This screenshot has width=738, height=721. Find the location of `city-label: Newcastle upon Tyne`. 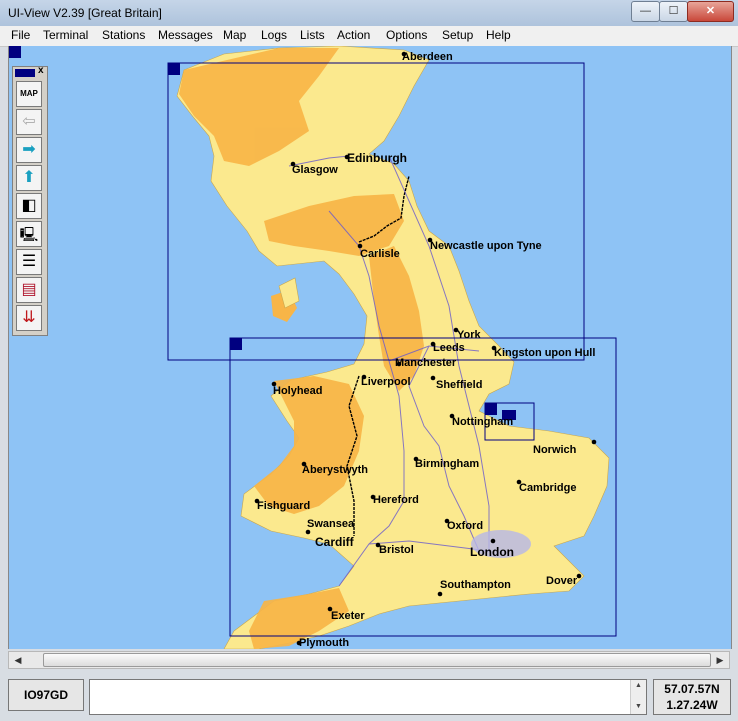

city-label: Newcastle upon Tyne is located at coordinates (486, 246).